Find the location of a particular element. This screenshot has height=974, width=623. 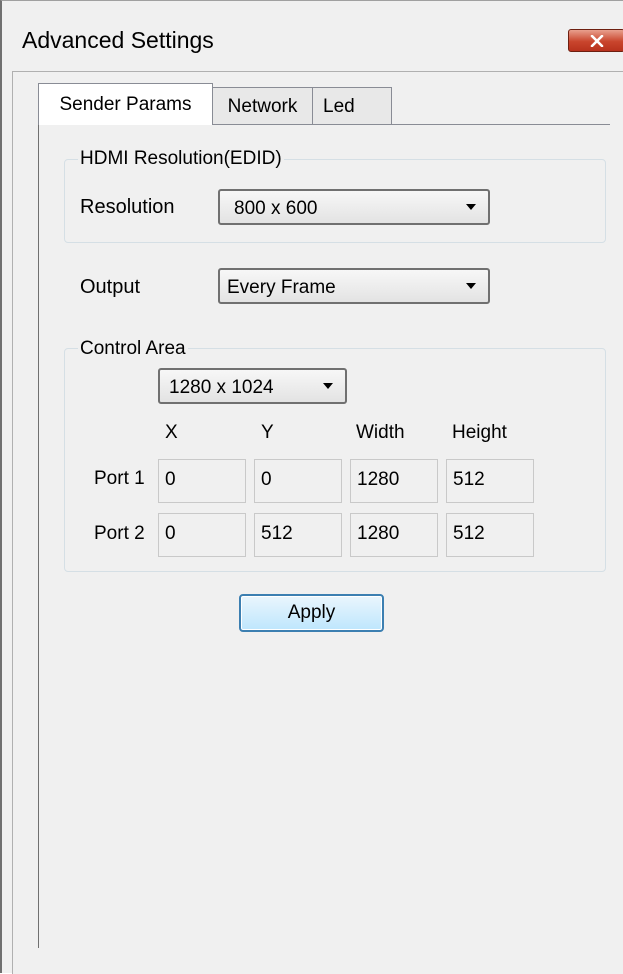

port-1-x-field: 0 is located at coordinates (202, 481).